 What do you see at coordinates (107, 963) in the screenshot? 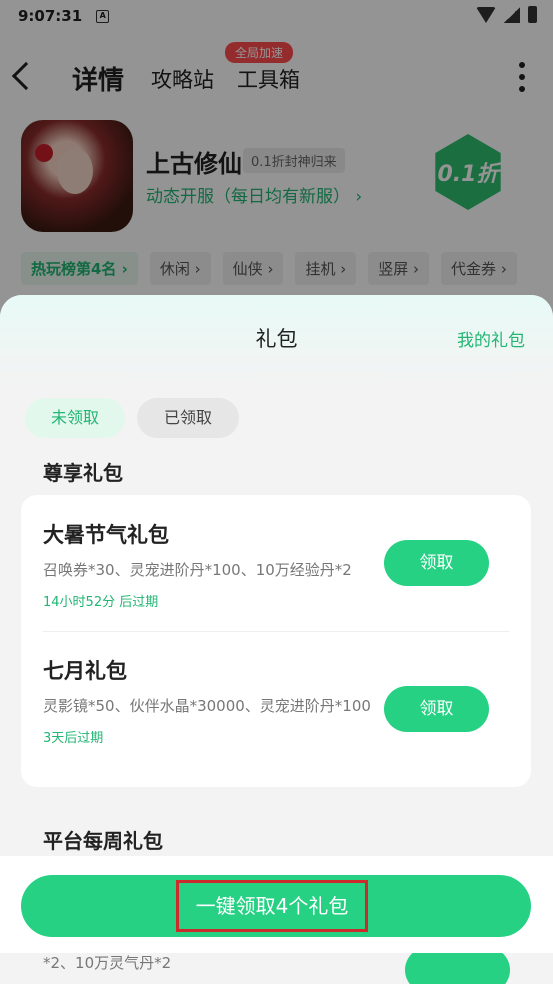
I see `gift-desc-partial: *2、10万灵气丹*2` at bounding box center [107, 963].